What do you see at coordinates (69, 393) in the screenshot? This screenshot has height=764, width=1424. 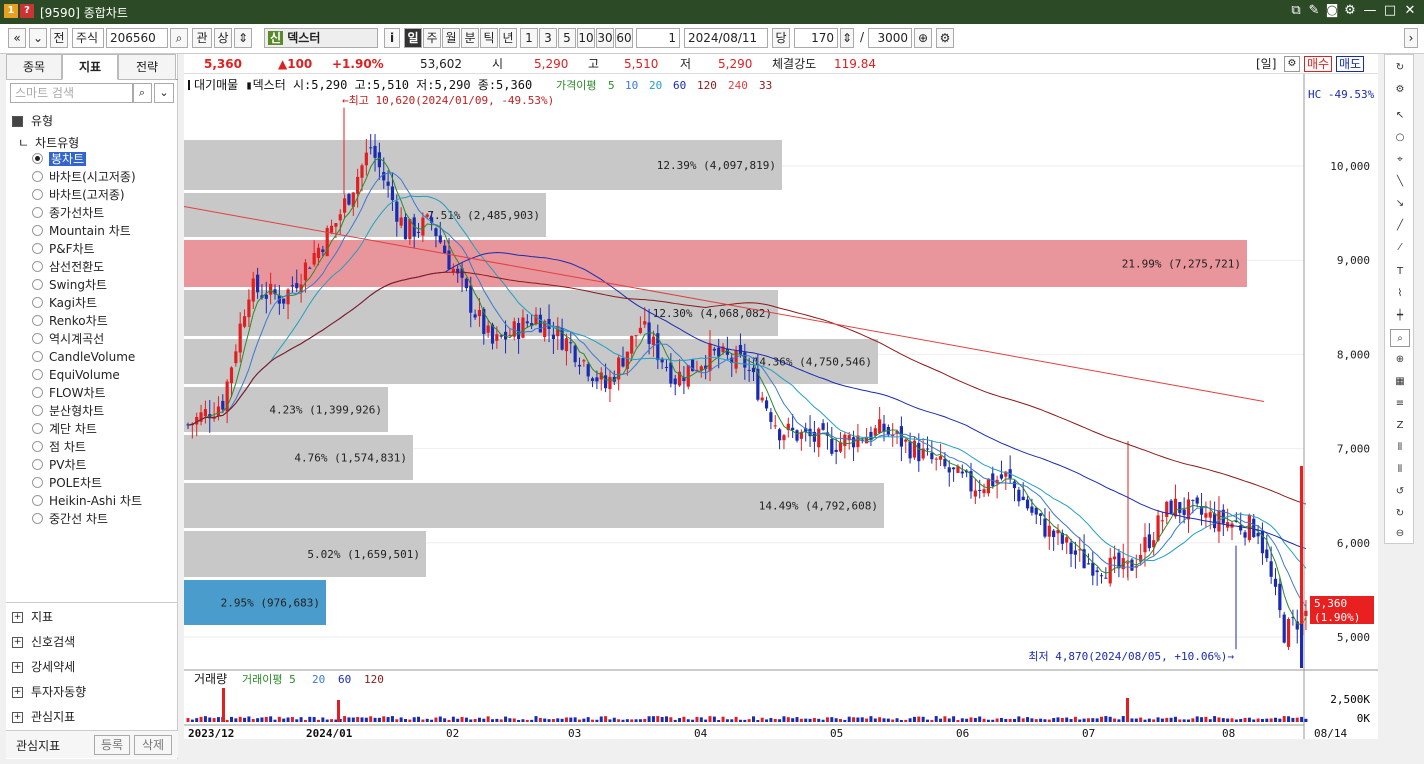 I see `chart-type-item: FLOW차트` at bounding box center [69, 393].